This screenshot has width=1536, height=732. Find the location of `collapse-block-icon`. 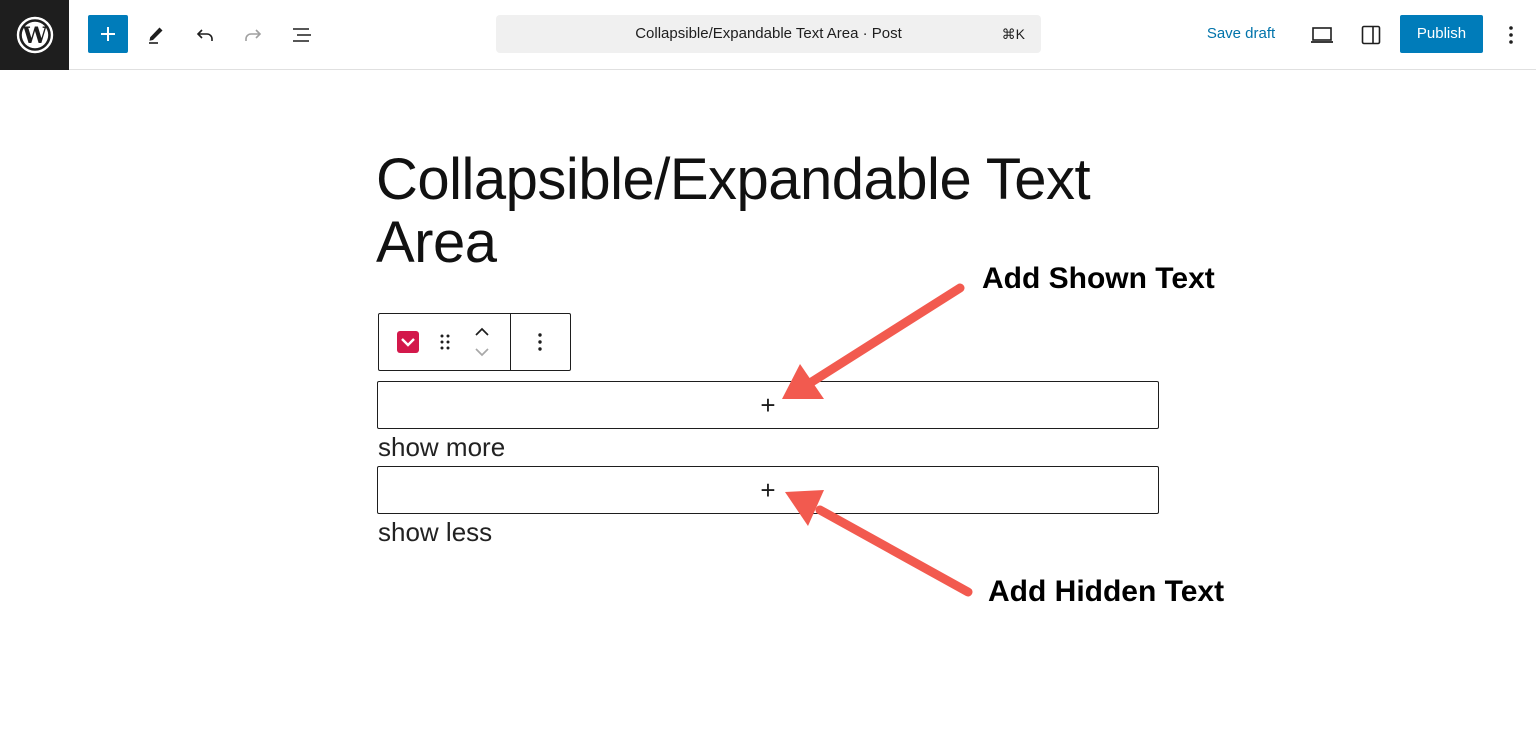

collapse-block-icon is located at coordinates (408, 342).